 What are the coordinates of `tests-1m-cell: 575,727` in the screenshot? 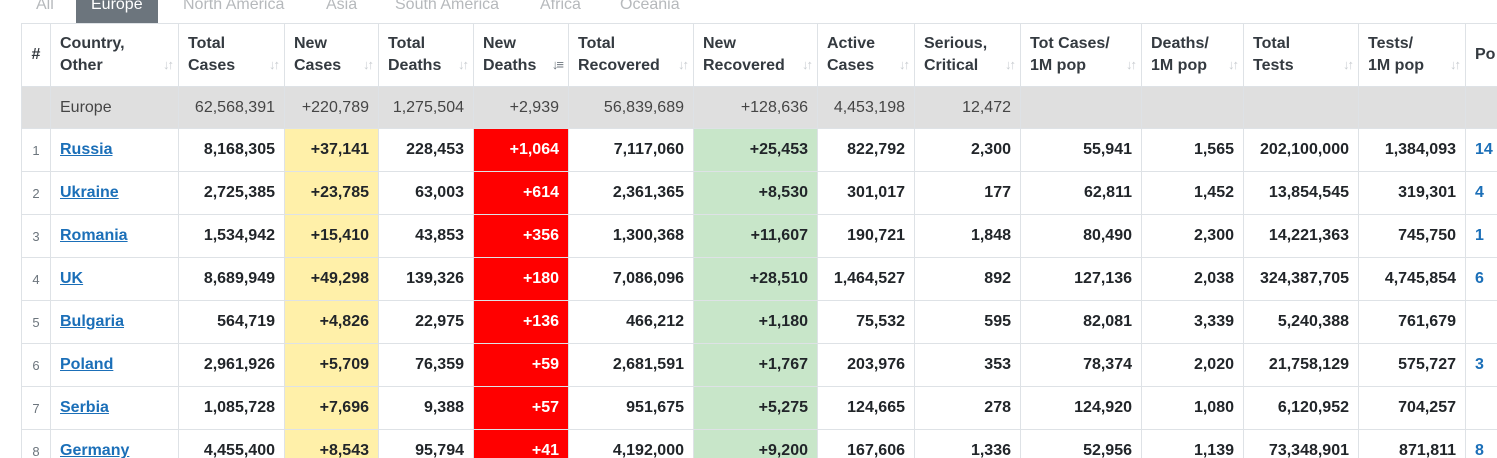 It's located at (1412, 365).